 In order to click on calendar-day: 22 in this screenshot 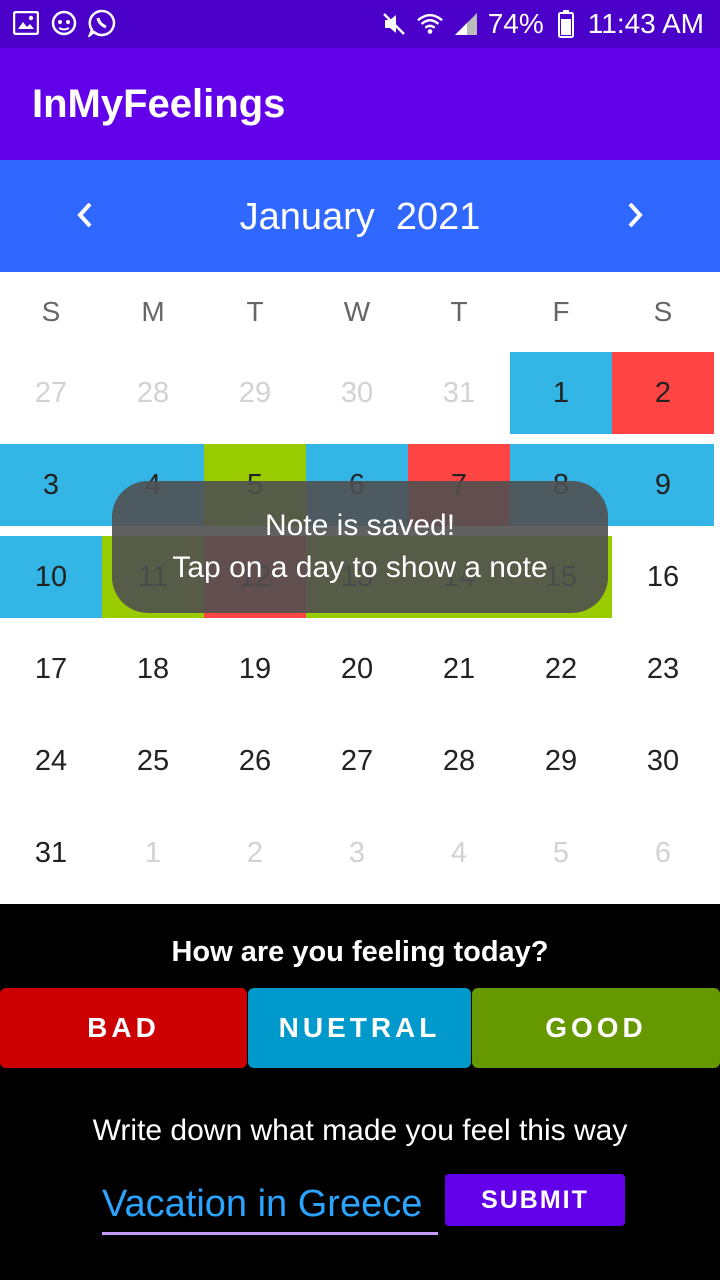, I will do `click(561, 669)`.